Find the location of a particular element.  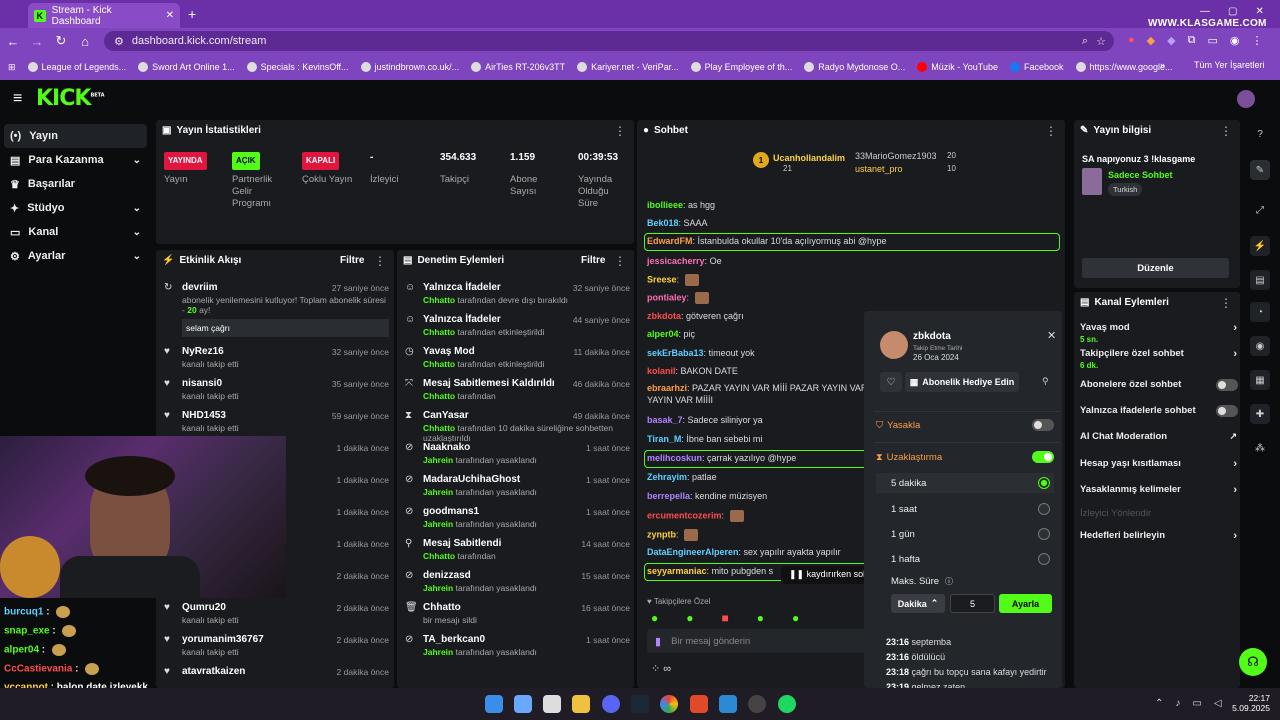

ban-toggle is located at coordinates (1043, 425).